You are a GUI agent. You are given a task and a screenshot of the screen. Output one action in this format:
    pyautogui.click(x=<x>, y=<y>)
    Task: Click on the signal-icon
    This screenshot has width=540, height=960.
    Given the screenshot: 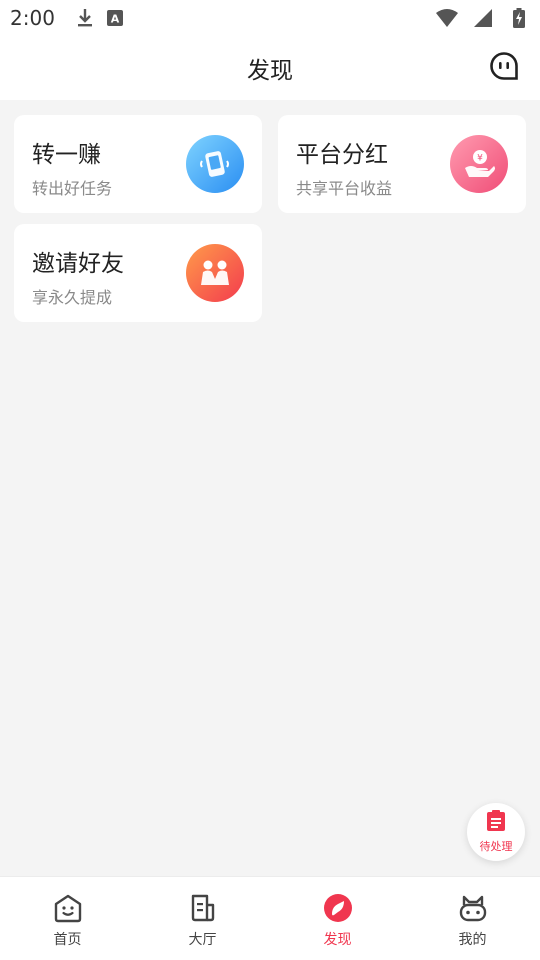 What is the action you would take?
    pyautogui.click(x=483, y=18)
    